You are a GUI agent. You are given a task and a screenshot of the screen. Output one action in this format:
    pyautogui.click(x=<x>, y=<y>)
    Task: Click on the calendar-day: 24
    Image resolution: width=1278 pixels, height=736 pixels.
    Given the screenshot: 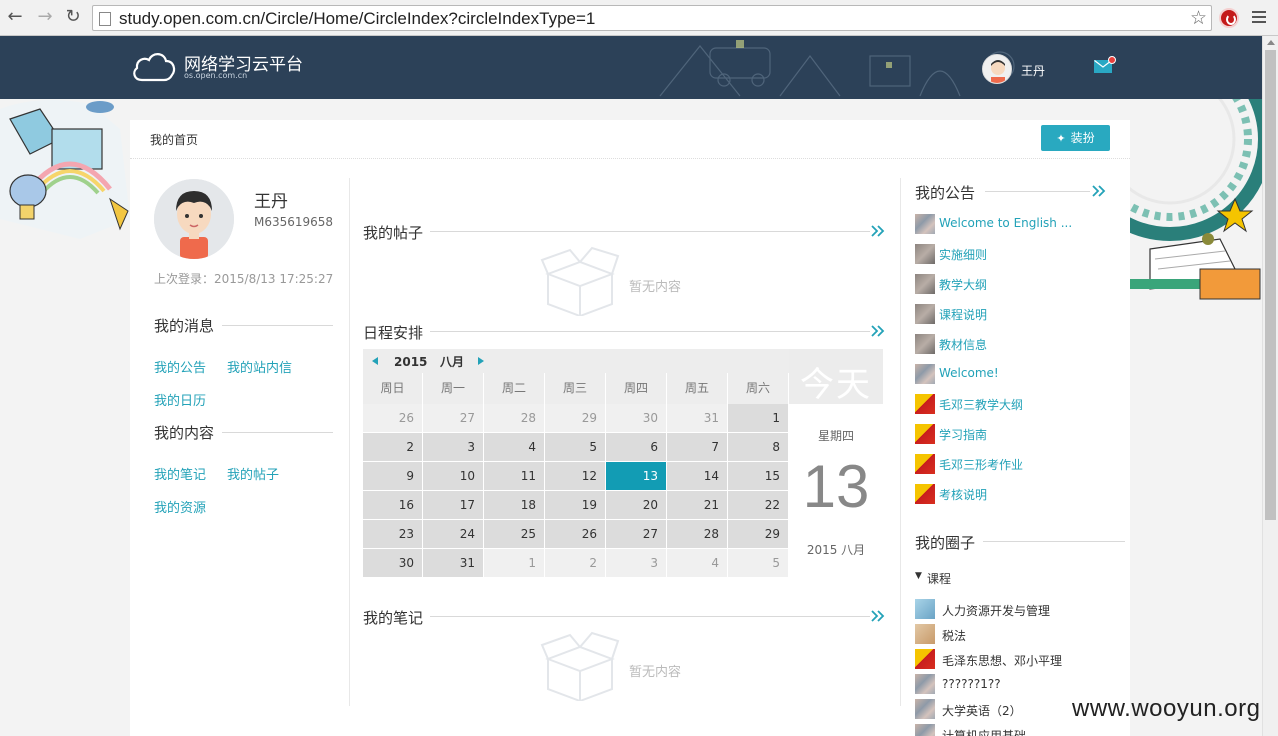 What is the action you would take?
    pyautogui.click(x=453, y=534)
    